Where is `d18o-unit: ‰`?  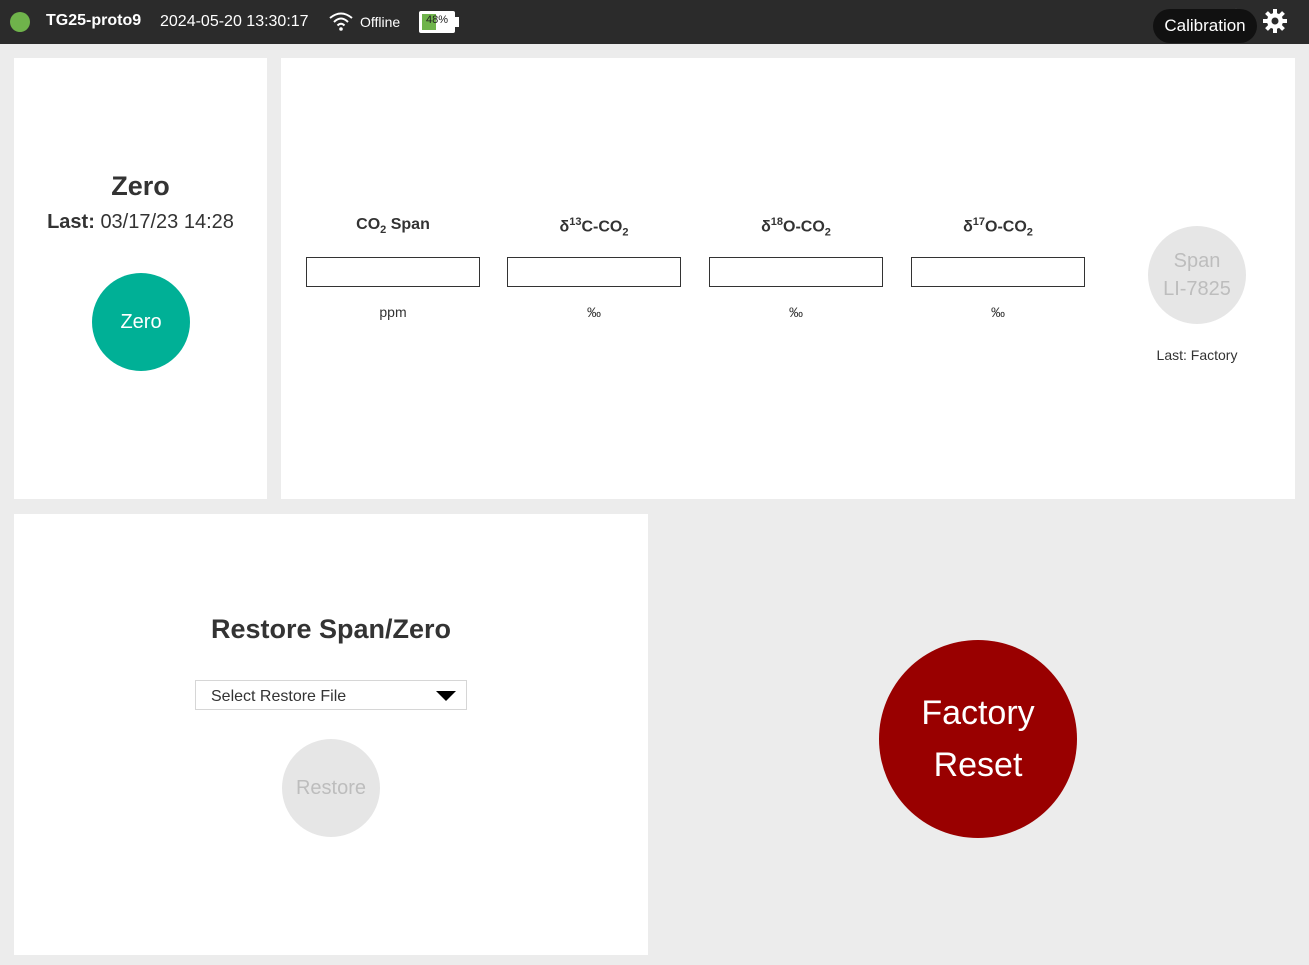
d18o-unit: ‰ is located at coordinates (796, 312).